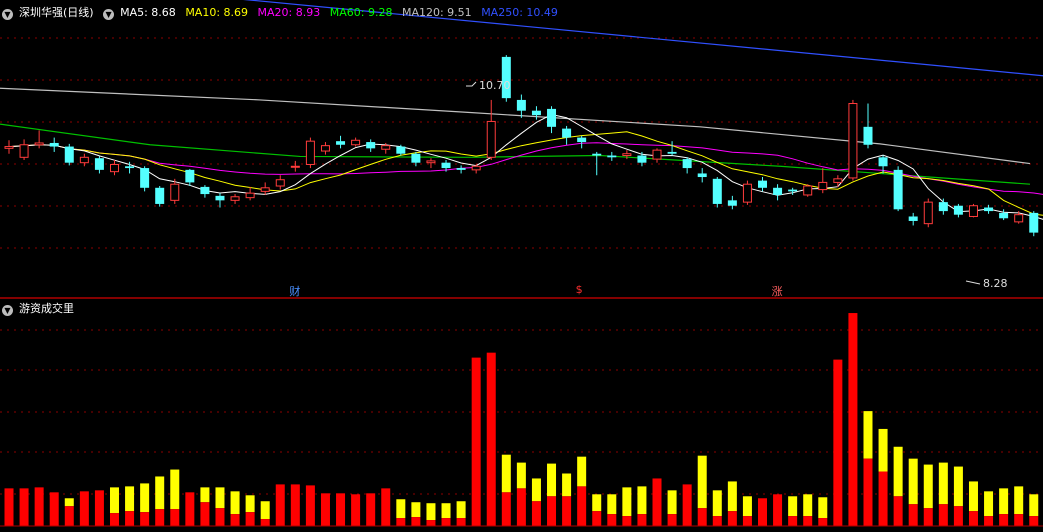  Describe the element at coordinates (294, 291) in the screenshot. I see `event-tag-cai: 财` at that location.